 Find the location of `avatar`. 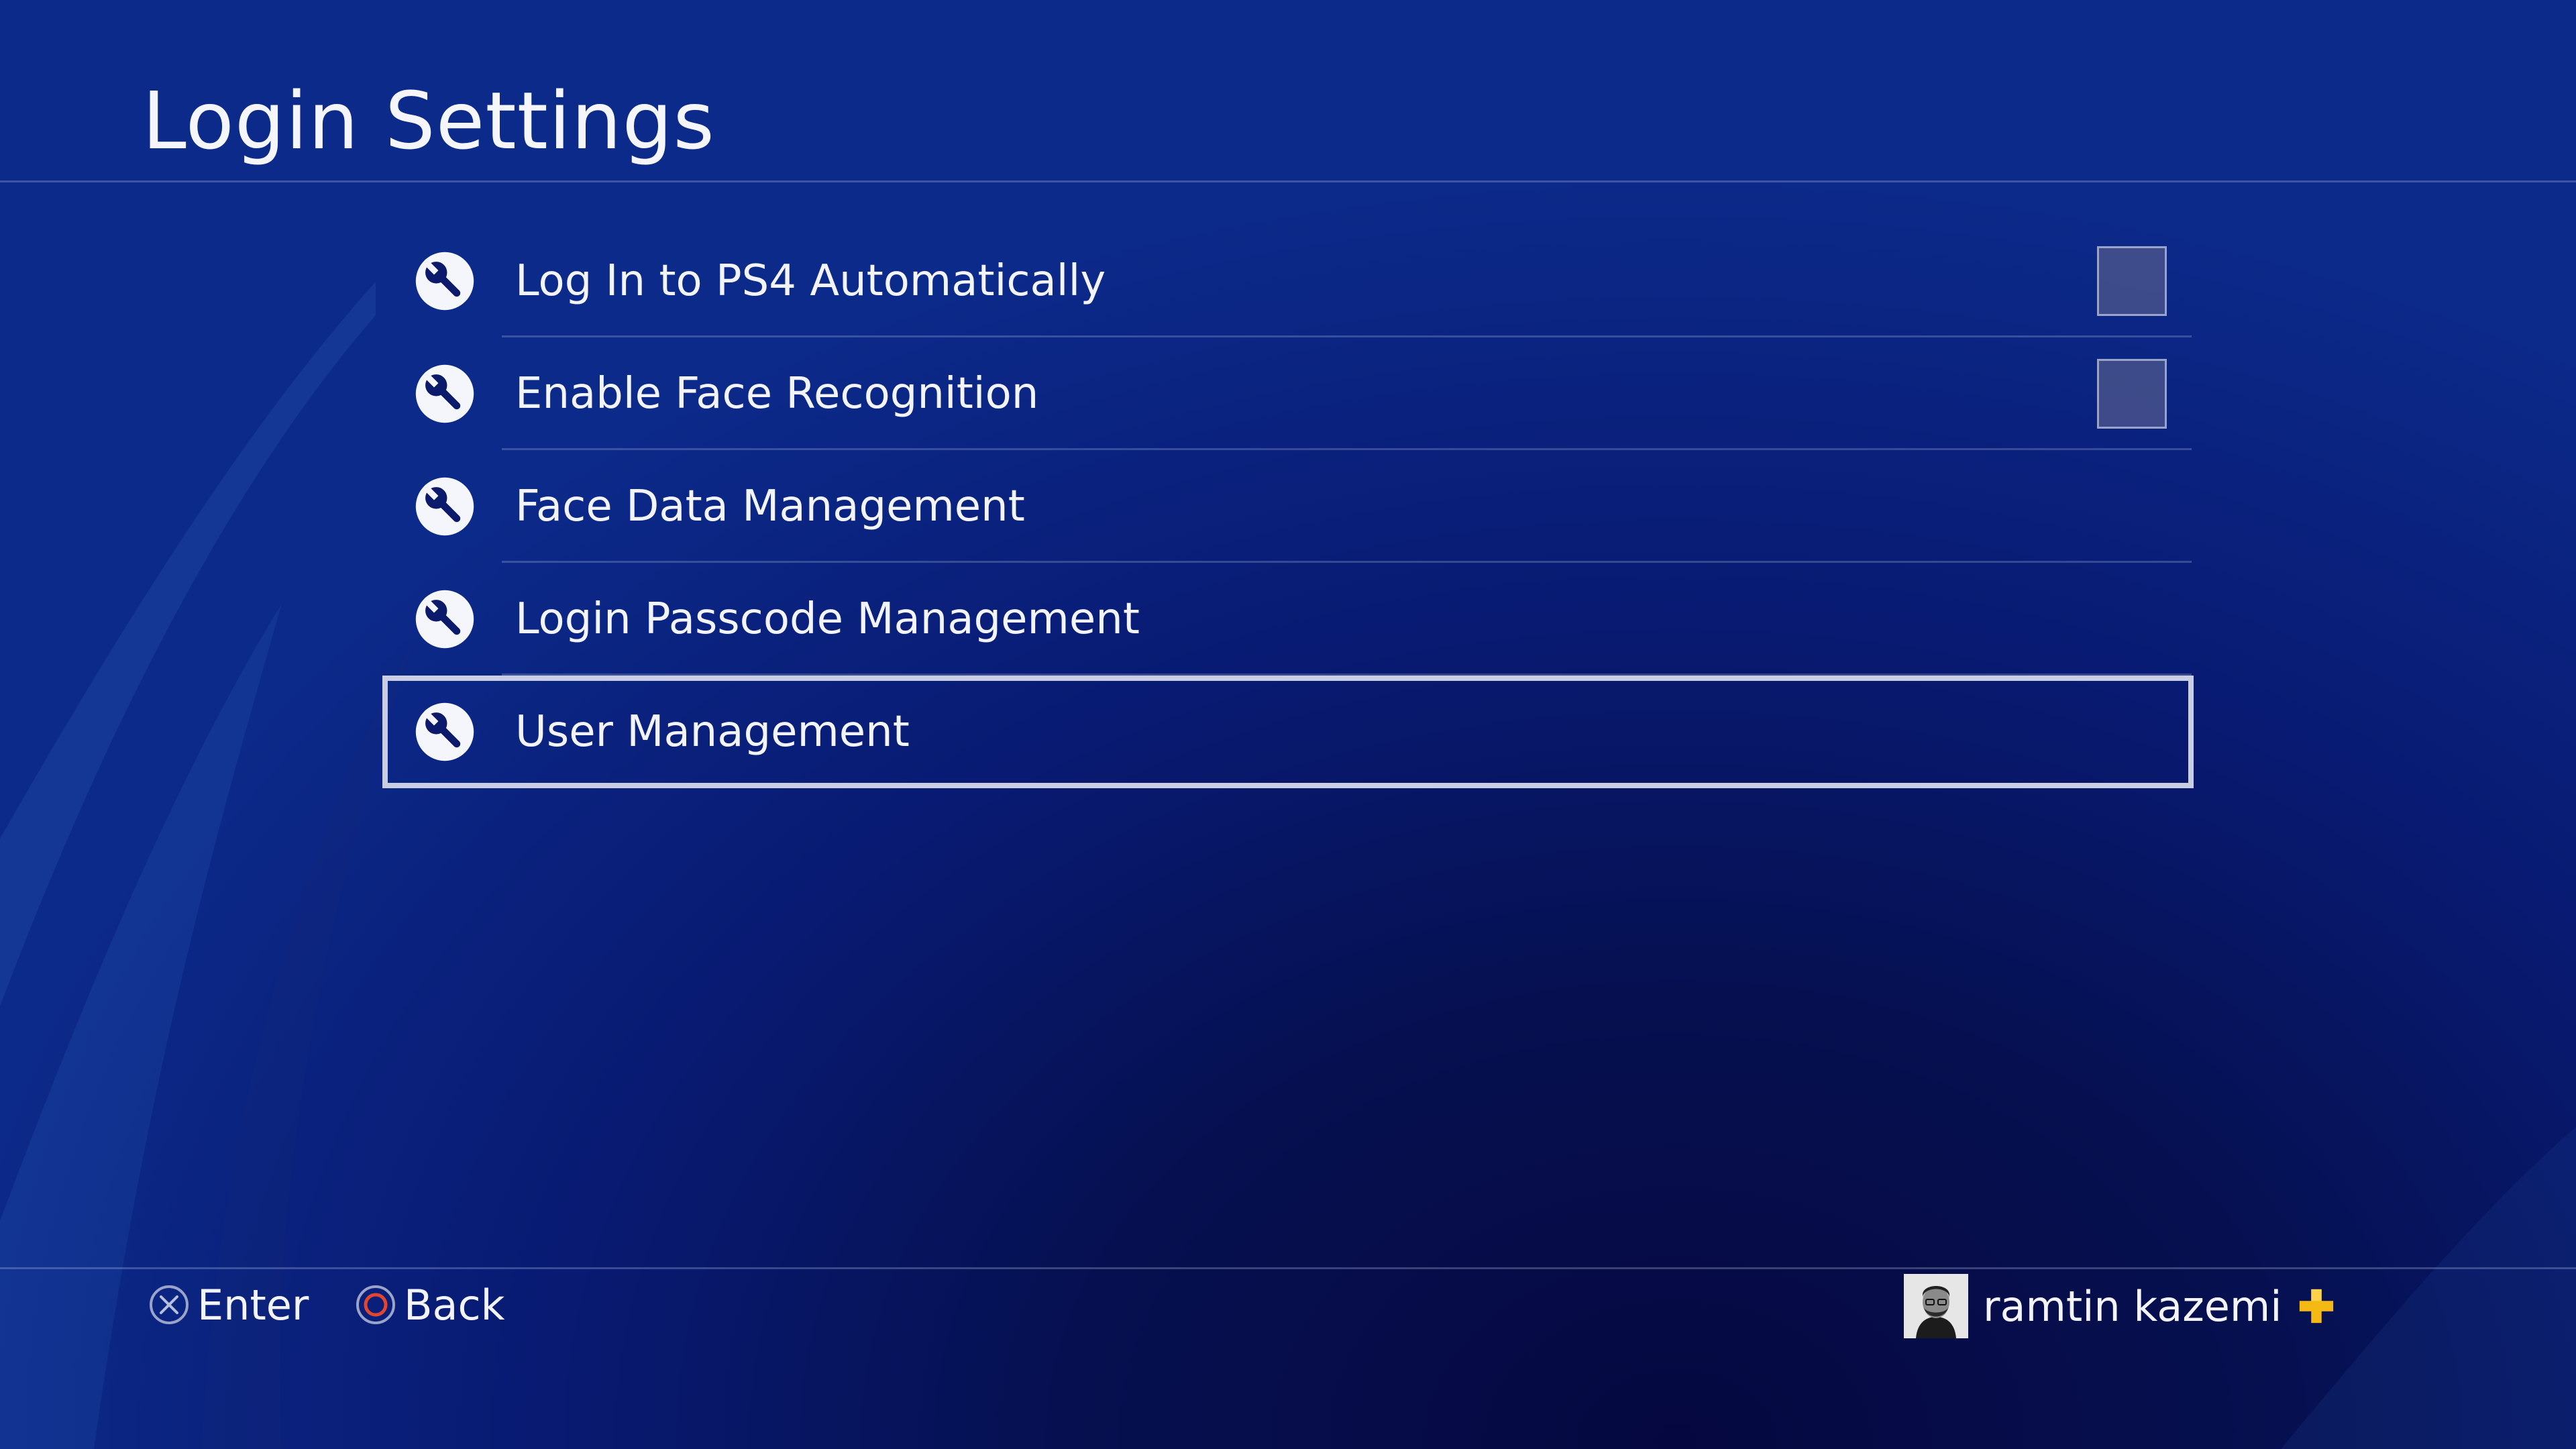

avatar is located at coordinates (1936, 1306).